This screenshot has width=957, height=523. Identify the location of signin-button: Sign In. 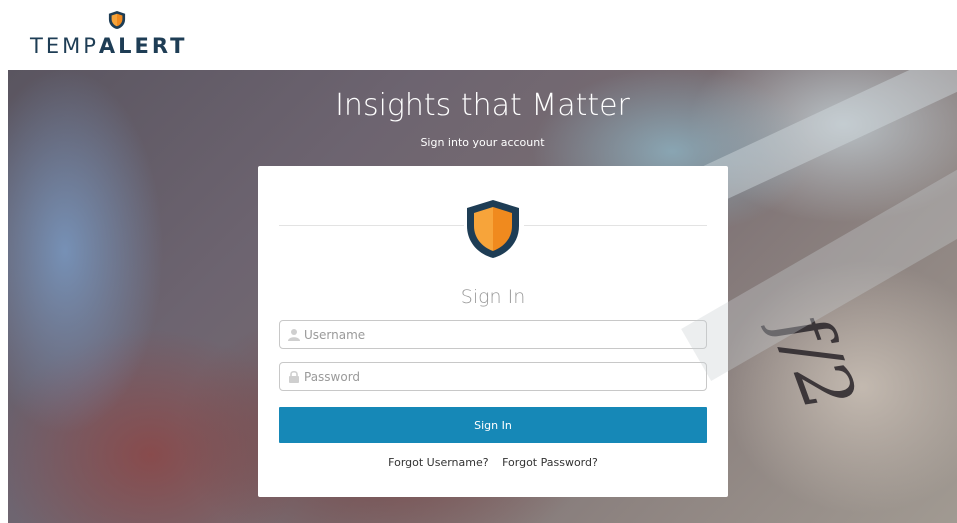
(493, 425).